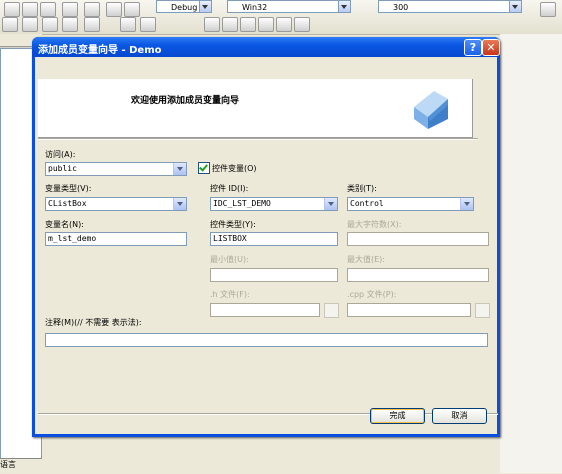  I want to click on cancel-label: 取消, so click(459, 415).